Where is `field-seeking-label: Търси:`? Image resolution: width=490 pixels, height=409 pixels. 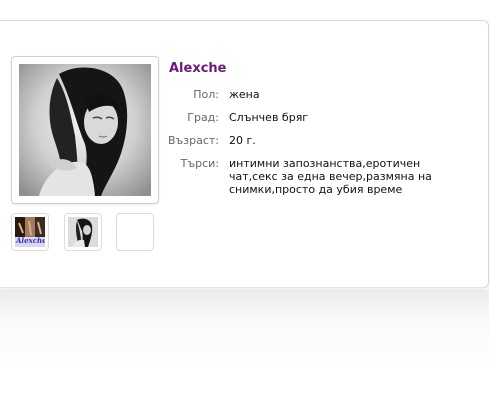 field-seeking-label: Търси: is located at coordinates (199, 163).